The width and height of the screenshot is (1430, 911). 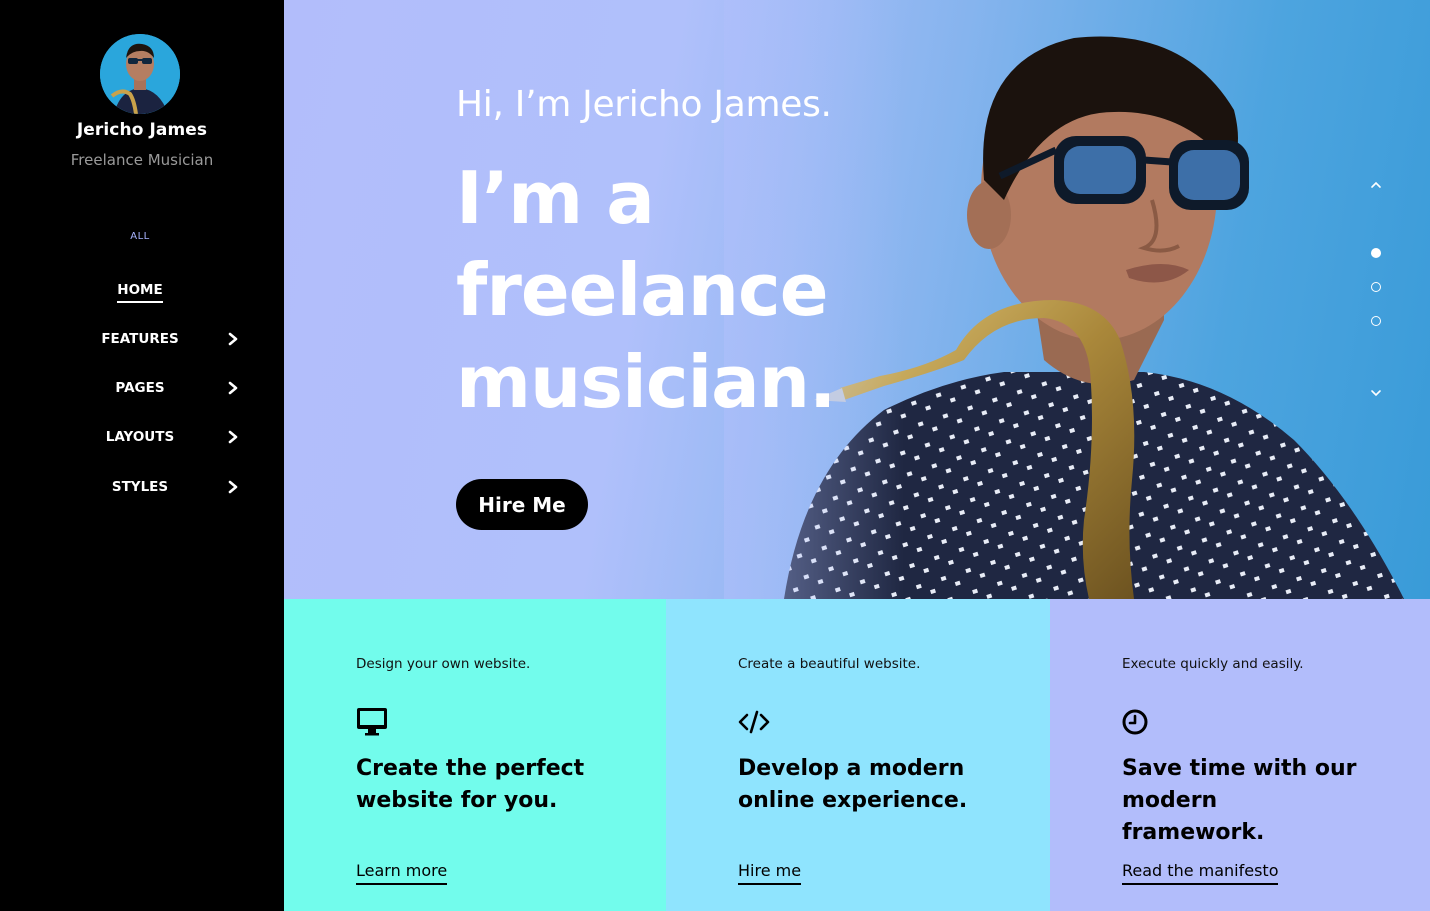 What do you see at coordinates (402, 873) in the screenshot?
I see `learn-more-link: Learn more` at bounding box center [402, 873].